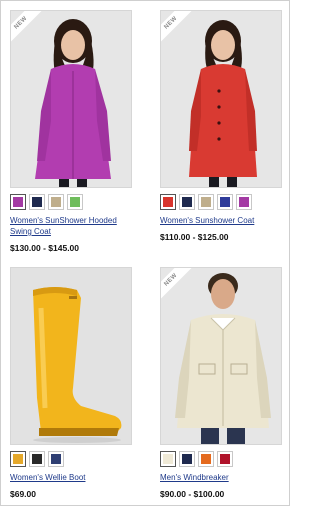 Image resolution: width=320 pixels, height=506 pixels. I want to click on product-price: $110.00 - $125.00, so click(194, 237).